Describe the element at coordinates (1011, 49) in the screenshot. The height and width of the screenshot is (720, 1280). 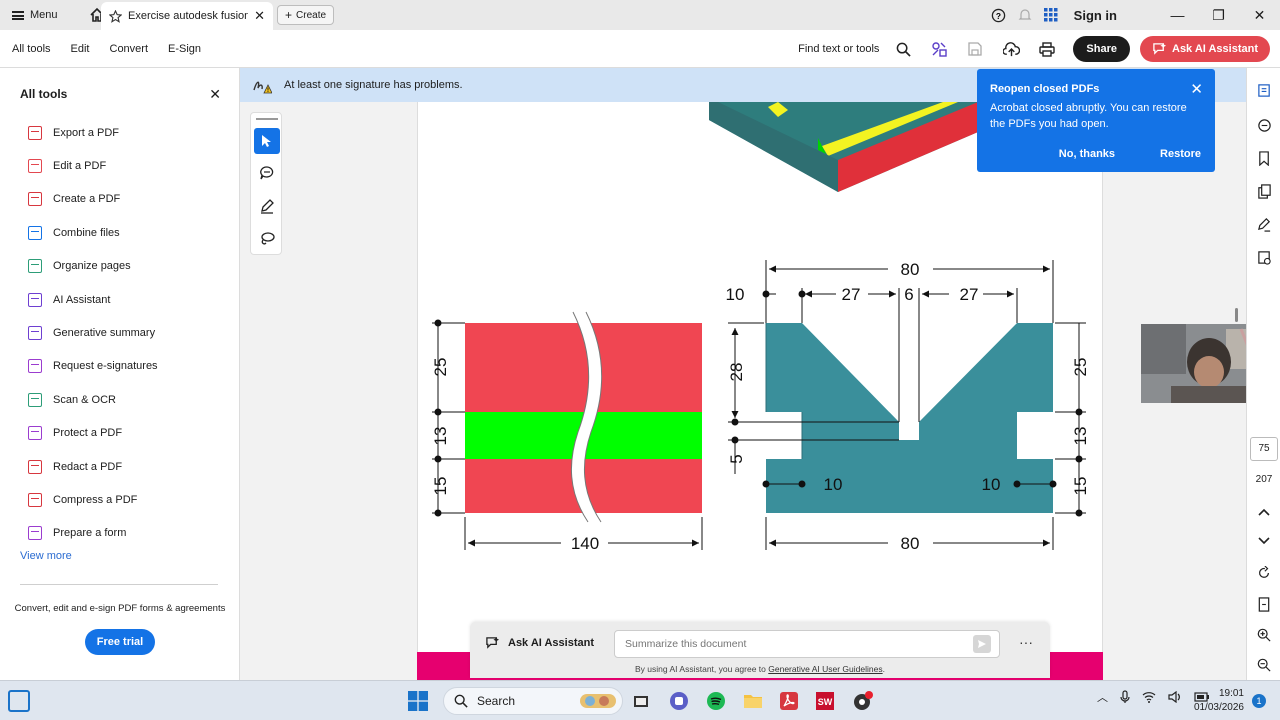
I see `upload-cloud-icon` at that location.